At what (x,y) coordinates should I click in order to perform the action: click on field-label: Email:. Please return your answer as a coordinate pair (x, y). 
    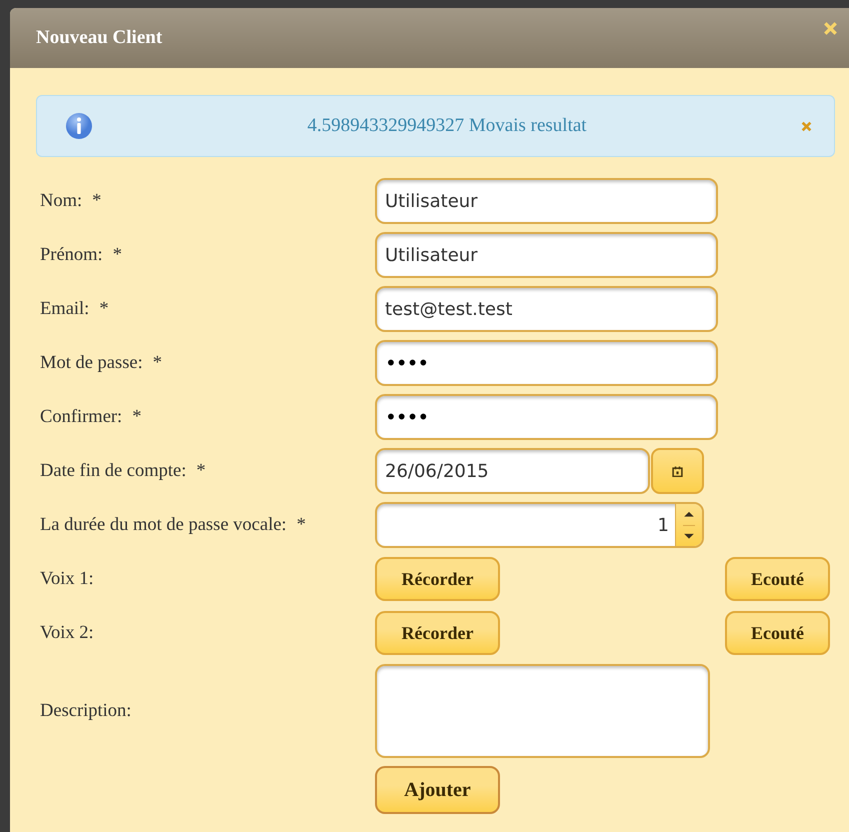
    Looking at the image, I should click on (65, 309).